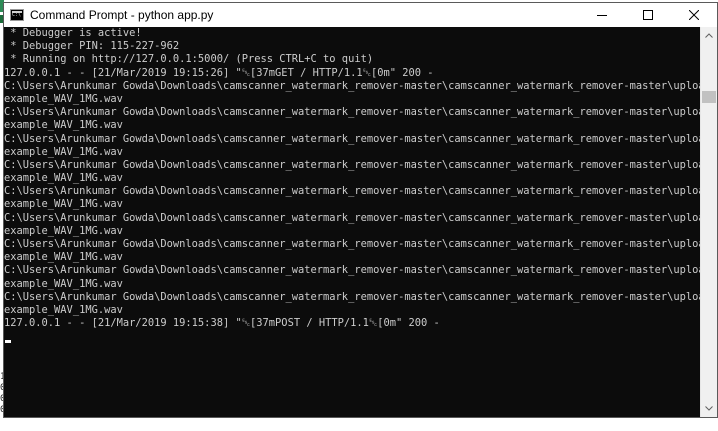 Image resolution: width=718 pixels, height=431 pixels. I want to click on scroll-up-button, so click(709, 35).